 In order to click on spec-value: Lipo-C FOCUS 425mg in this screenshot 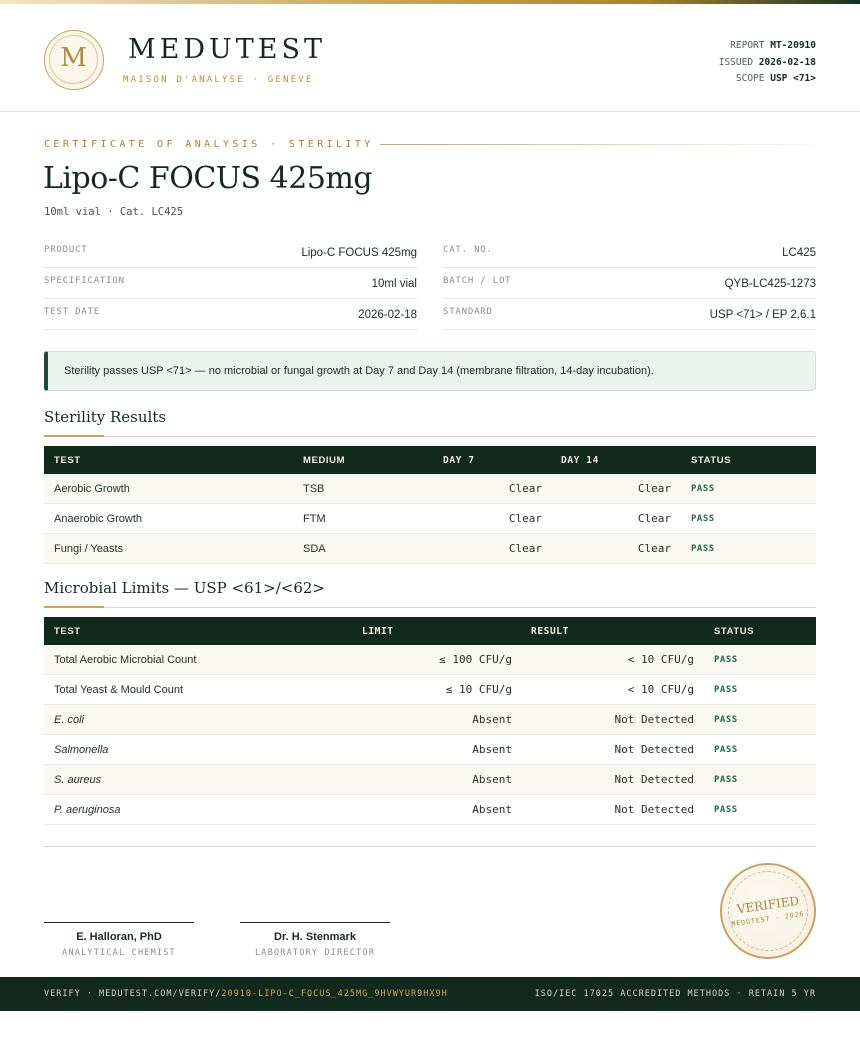, I will do `click(359, 253)`.